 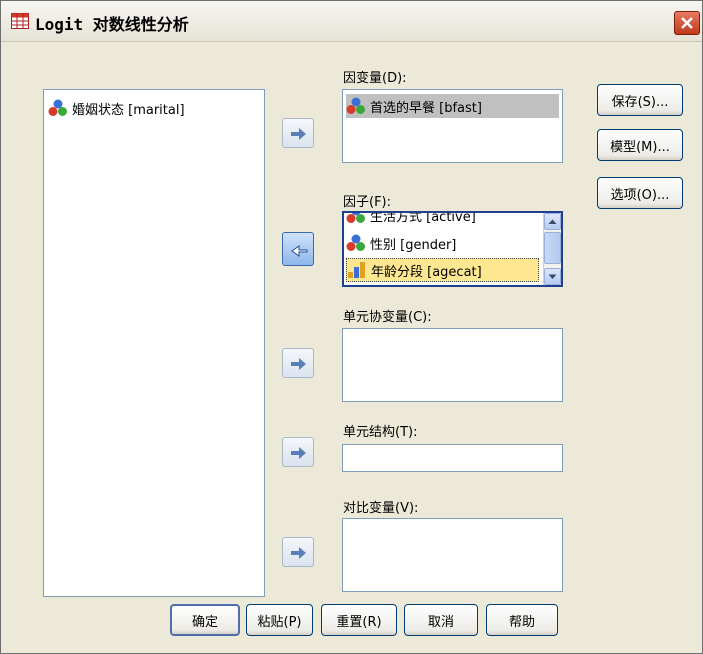 I want to click on list-item: 首选的早餐 [bfast], so click(x=452, y=106).